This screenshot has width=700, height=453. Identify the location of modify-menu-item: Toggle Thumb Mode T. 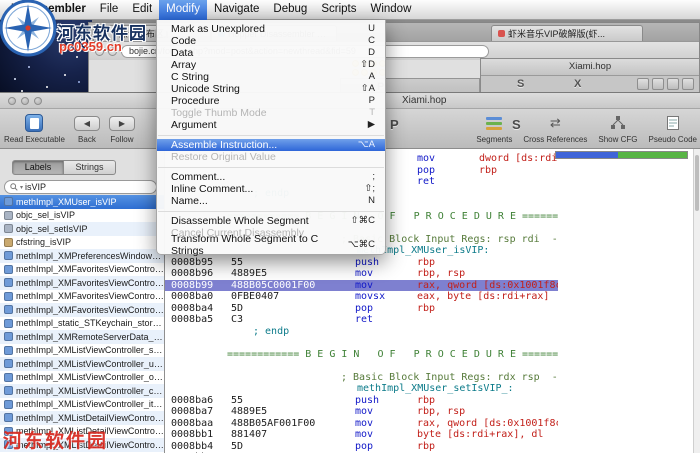
(271, 113).